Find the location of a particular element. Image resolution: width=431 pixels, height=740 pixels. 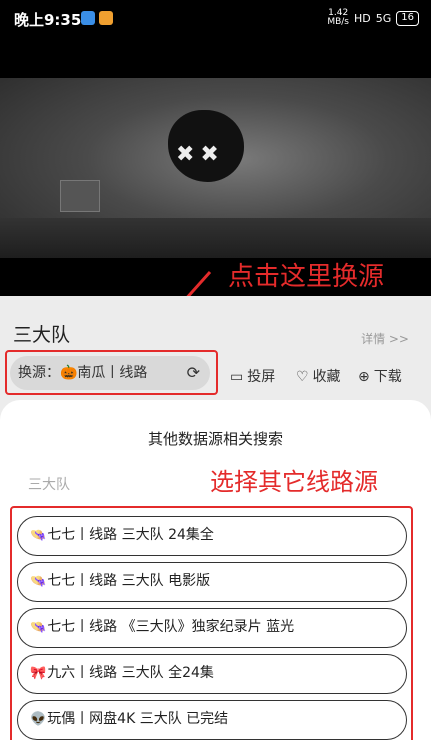

result-text: 玩偶丨网盘4K 三大队 已完结 is located at coordinates (138, 719).